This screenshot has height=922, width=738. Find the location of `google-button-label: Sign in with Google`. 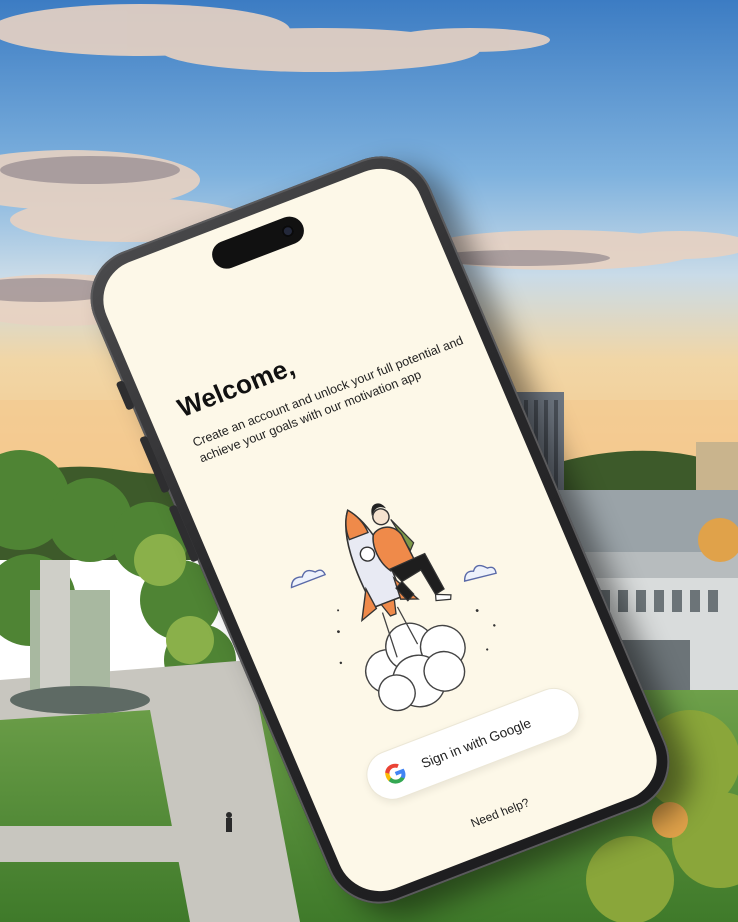

google-button-label: Sign in with Google is located at coordinates (476, 743).